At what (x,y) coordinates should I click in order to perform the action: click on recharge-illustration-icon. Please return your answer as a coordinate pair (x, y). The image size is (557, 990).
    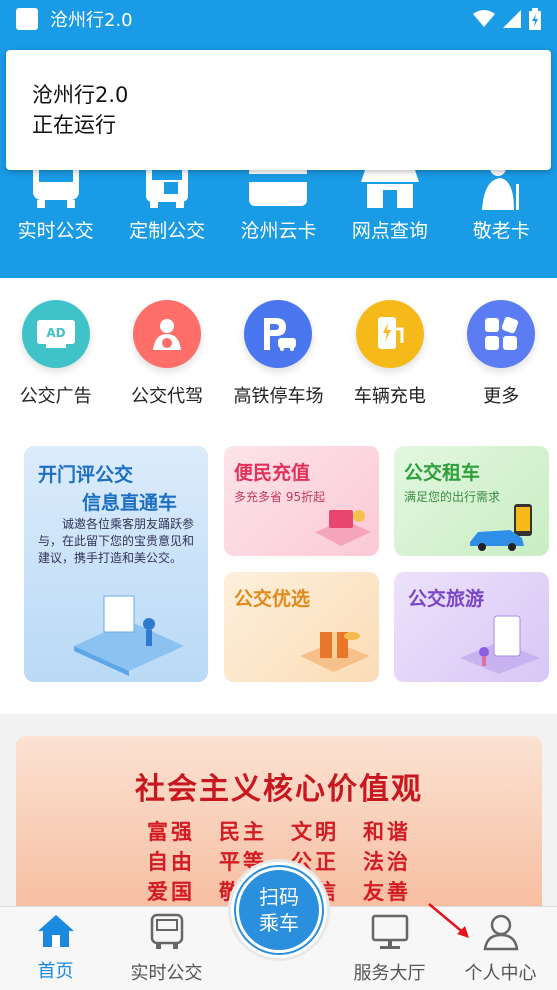
    Looking at the image, I should click on (343, 528).